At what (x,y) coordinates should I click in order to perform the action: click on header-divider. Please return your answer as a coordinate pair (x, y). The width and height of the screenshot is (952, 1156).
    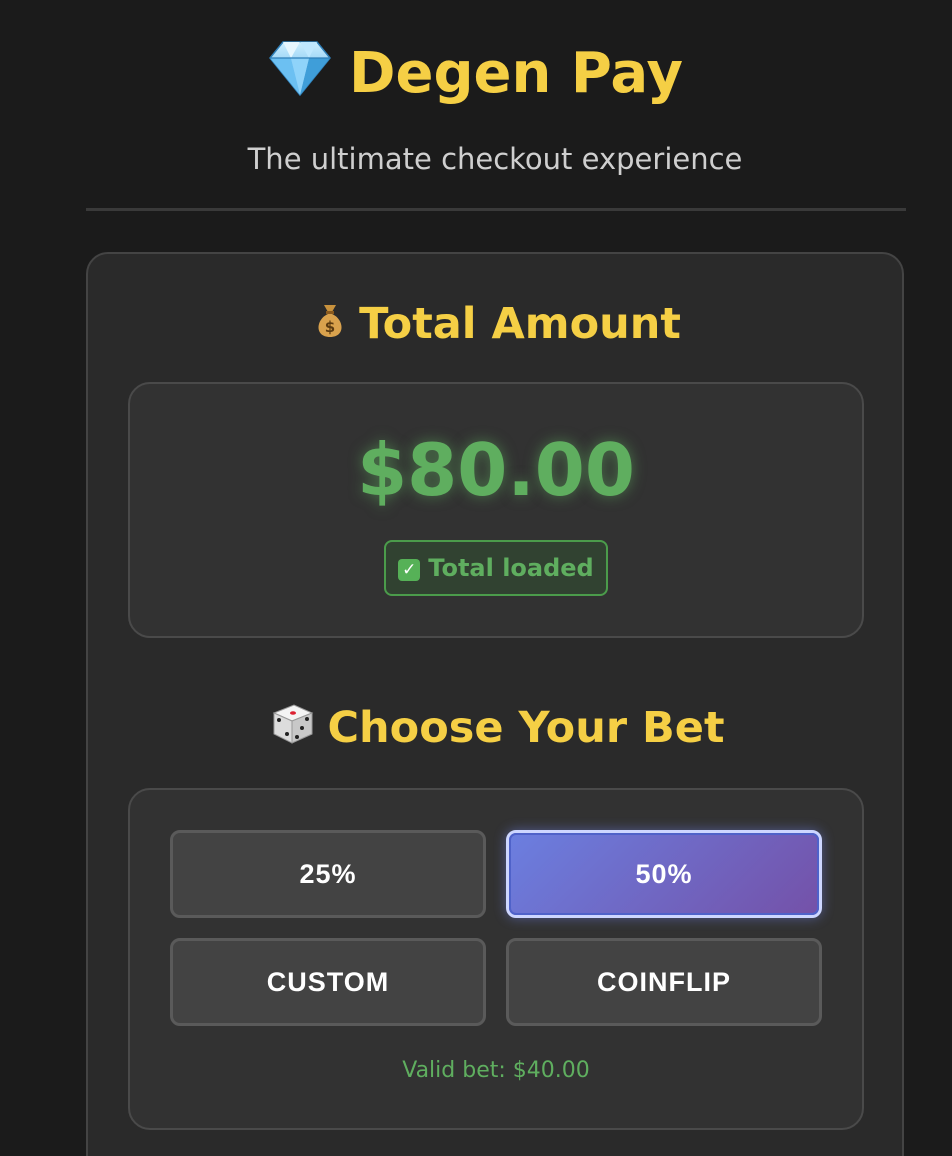
    Looking at the image, I should click on (496, 209).